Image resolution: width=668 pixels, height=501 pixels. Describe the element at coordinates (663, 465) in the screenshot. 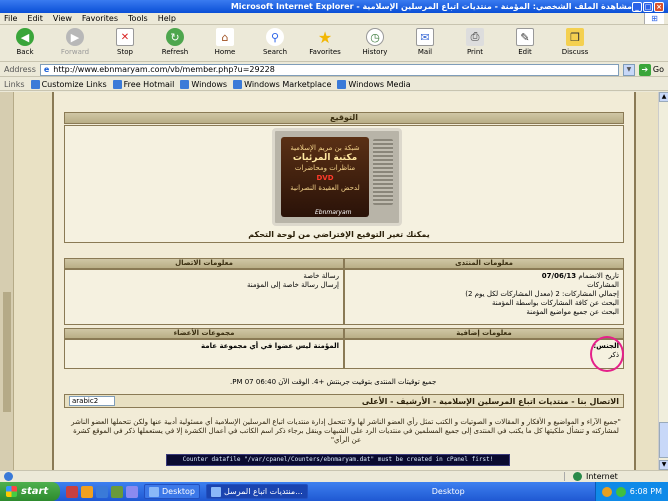

I see `scroll-down-icon: ▼` at that location.